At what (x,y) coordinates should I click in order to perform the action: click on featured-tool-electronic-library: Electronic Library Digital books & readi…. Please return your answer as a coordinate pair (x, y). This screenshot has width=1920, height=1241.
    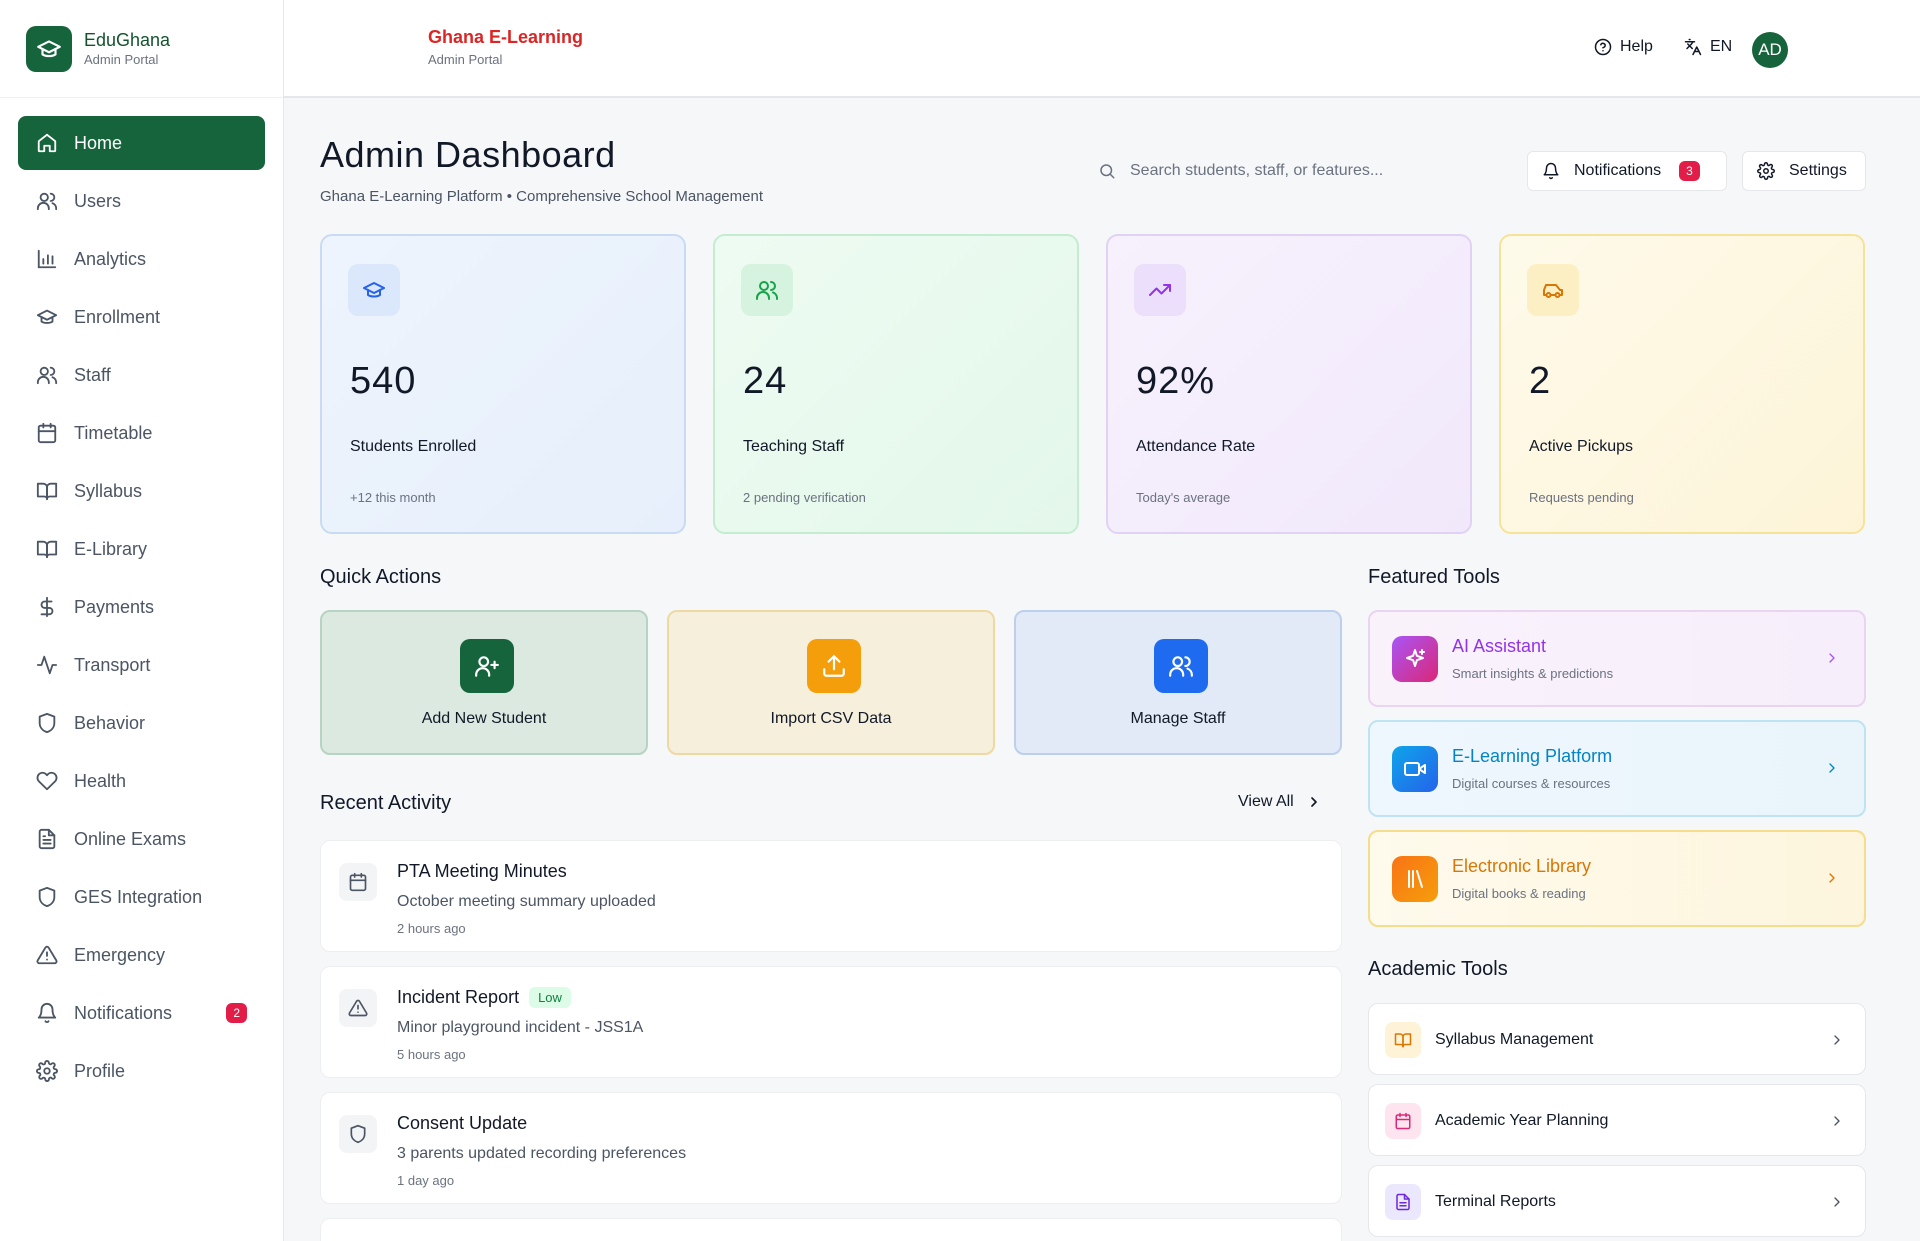
    Looking at the image, I should click on (1617, 878).